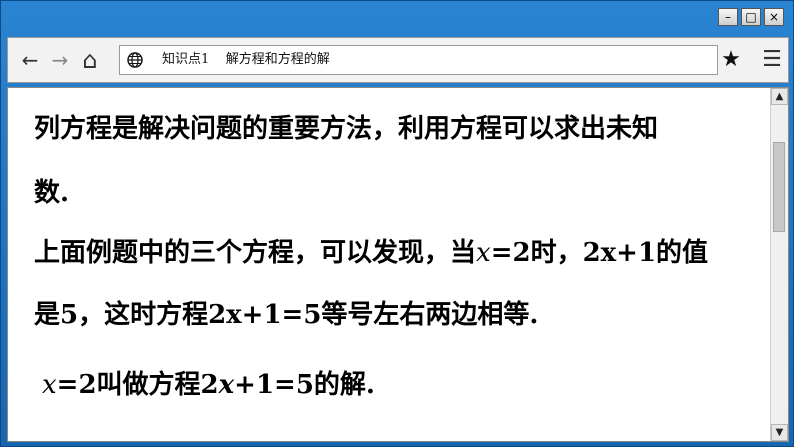 The image size is (794, 447). I want to click on bookmark-star-icon: ★, so click(731, 59).